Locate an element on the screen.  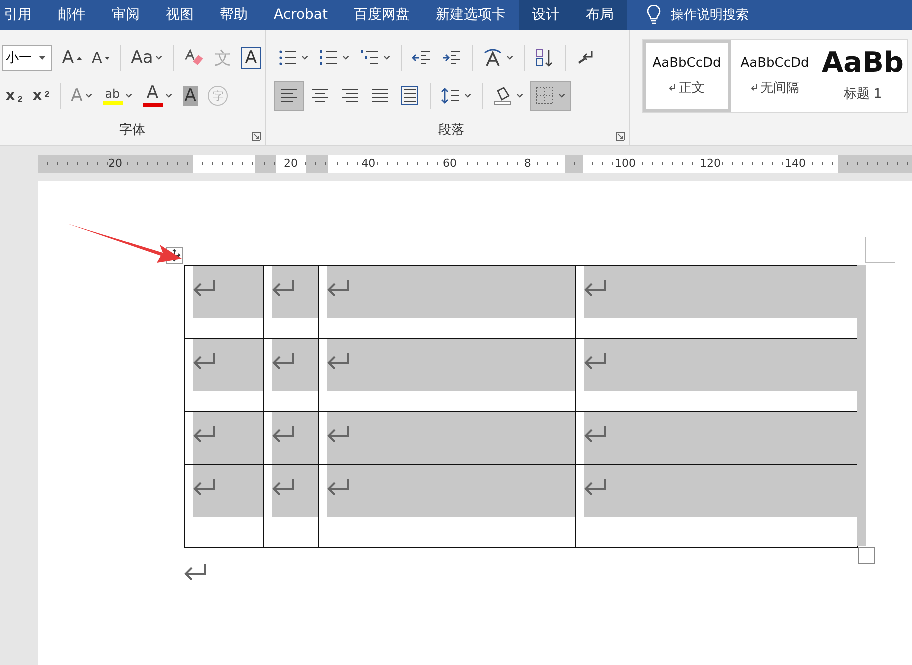
character-shading-button: A is located at coordinates (190, 96).